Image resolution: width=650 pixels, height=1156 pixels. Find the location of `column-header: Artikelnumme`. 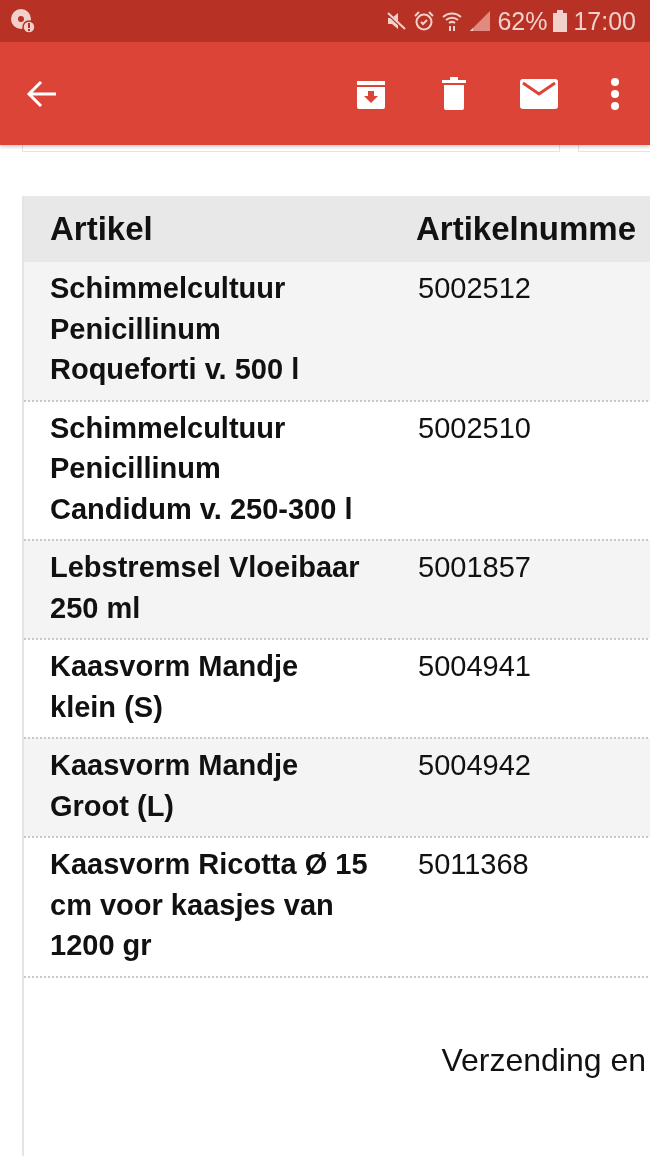

column-header: Artikelnumme is located at coordinates (520, 229).